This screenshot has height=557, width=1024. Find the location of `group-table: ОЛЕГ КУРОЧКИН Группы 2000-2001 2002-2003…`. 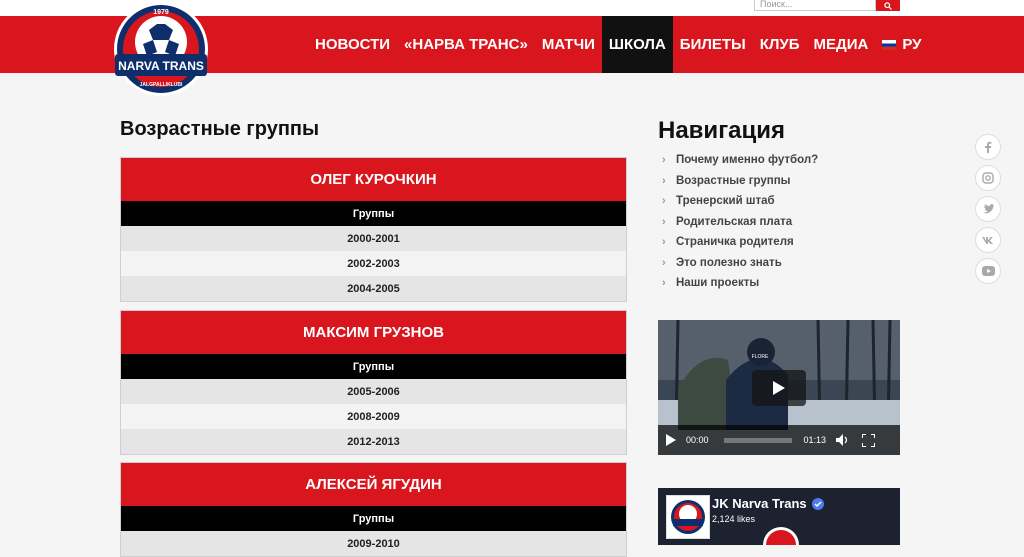

group-table: ОЛЕГ КУРОЧКИН Группы 2000-2001 2002-2003… is located at coordinates (373, 229).